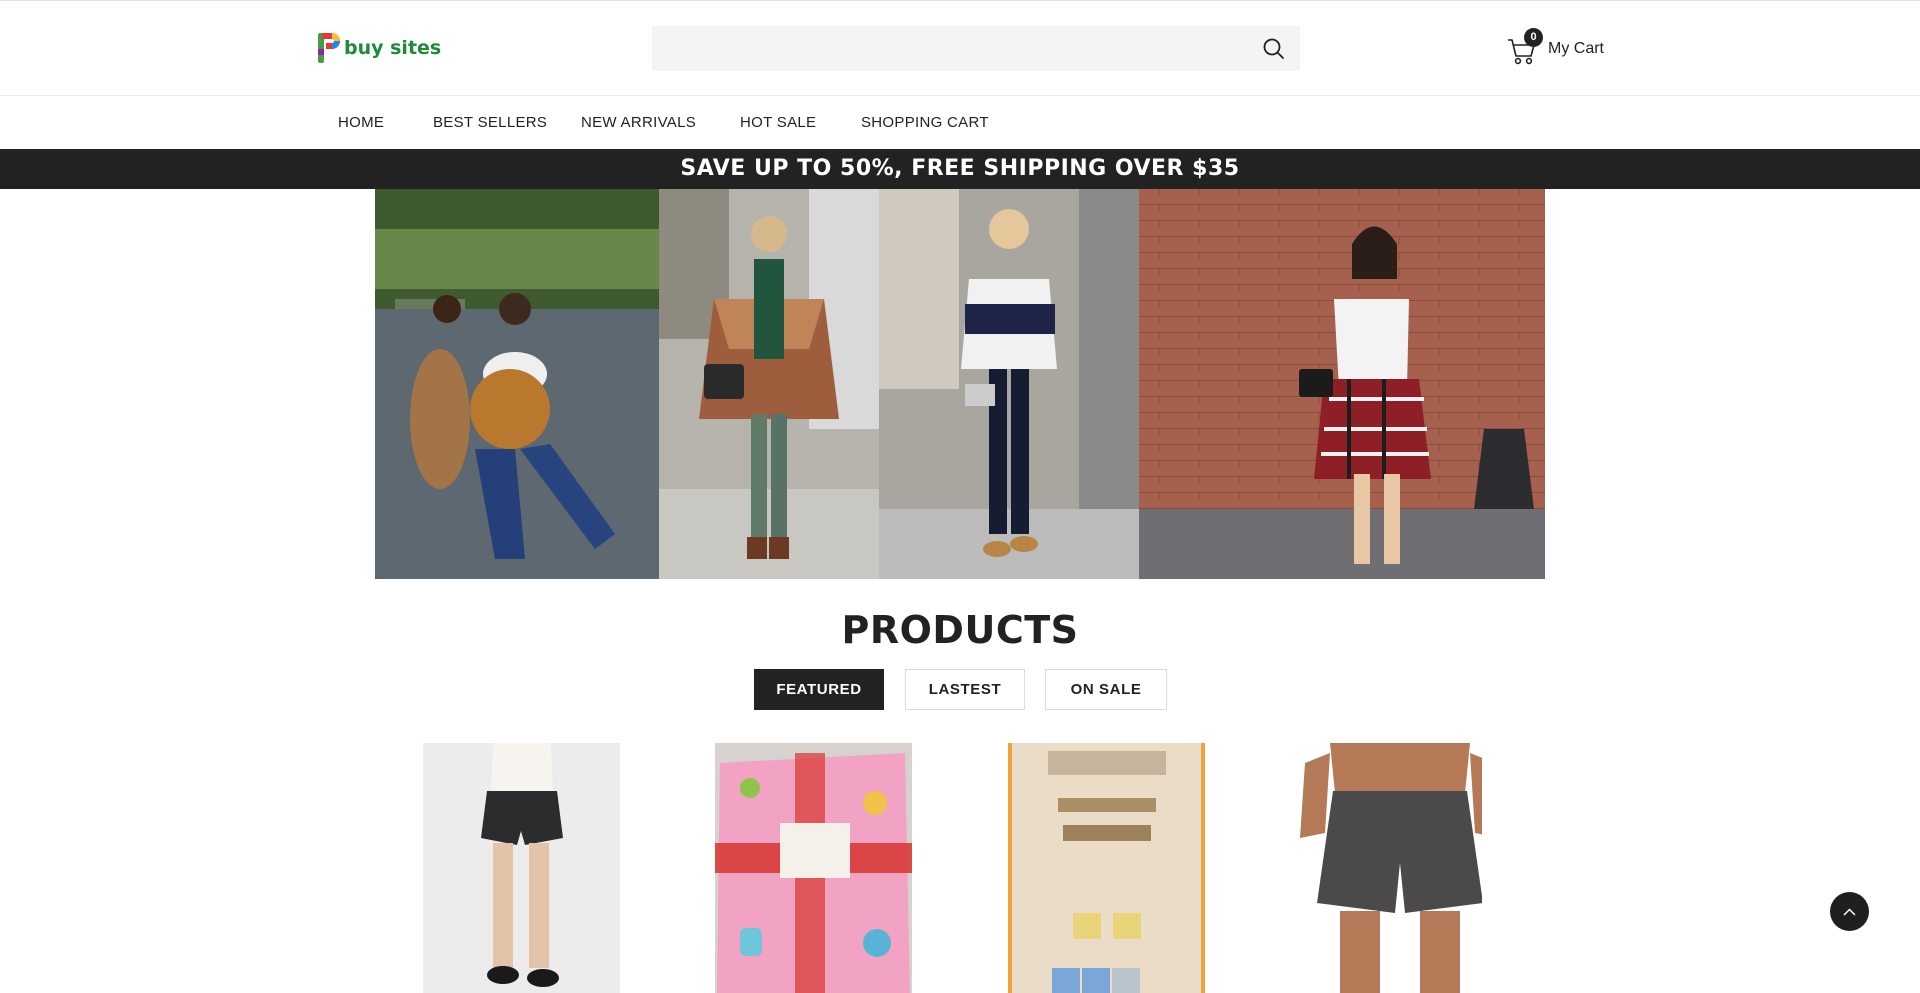 The height and width of the screenshot is (993, 1920). Describe the element at coordinates (361, 123) in the screenshot. I see `nav-item-home: HOME` at that location.